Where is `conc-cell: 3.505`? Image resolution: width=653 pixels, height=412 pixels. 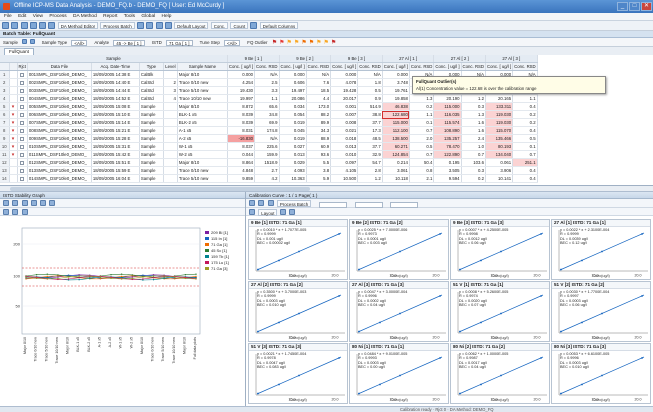
conc-cell: 3.505 is located at coordinates (447, 170).